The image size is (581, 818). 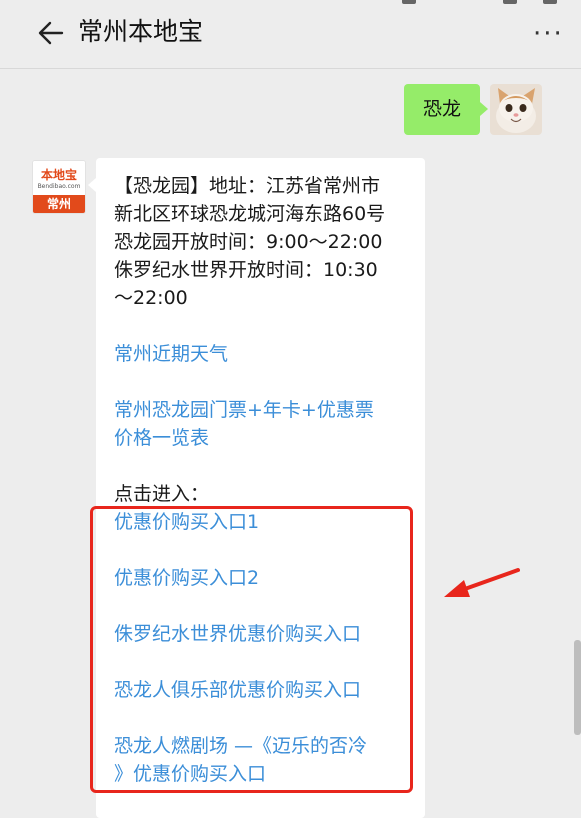 What do you see at coordinates (247, 186) in the screenshot?
I see `info-line: 【恐龙园】地址：江苏省常州市` at bounding box center [247, 186].